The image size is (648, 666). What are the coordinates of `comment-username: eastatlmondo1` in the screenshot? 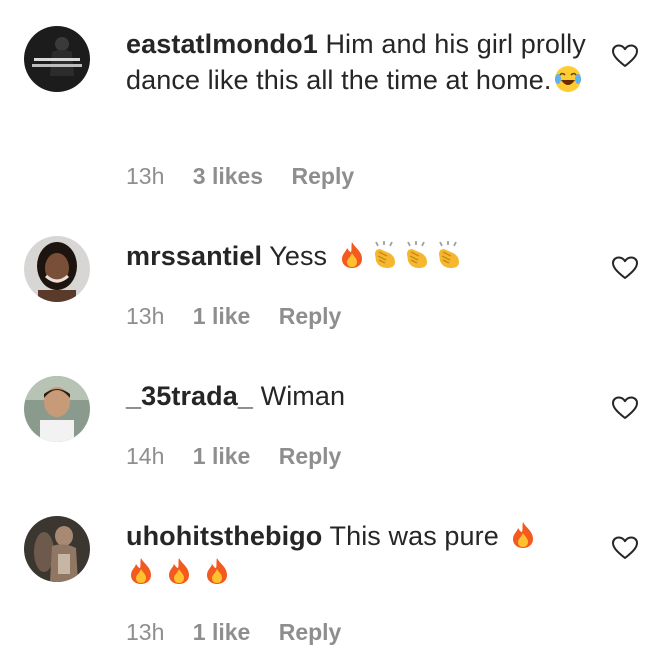 It's located at (222, 44).